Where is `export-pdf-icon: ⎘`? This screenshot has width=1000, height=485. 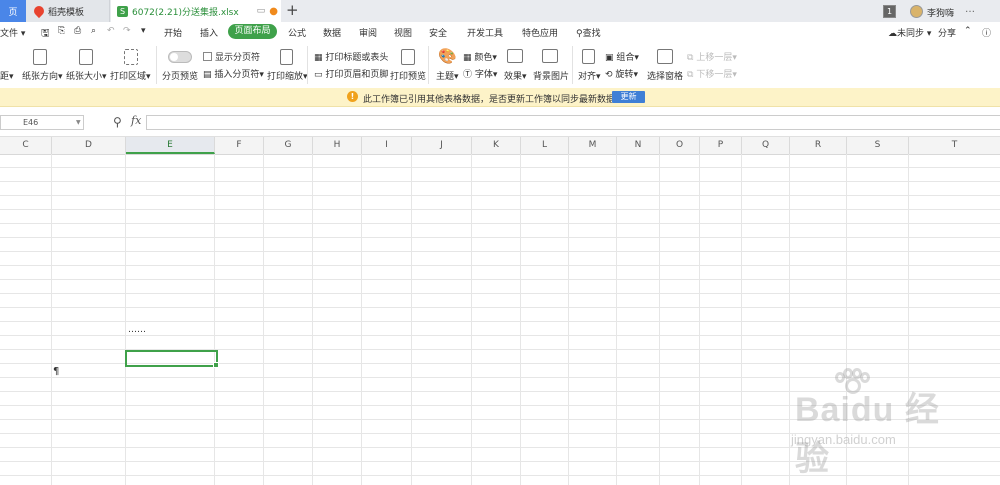
export-pdf-icon: ⎘ is located at coordinates (61, 31).